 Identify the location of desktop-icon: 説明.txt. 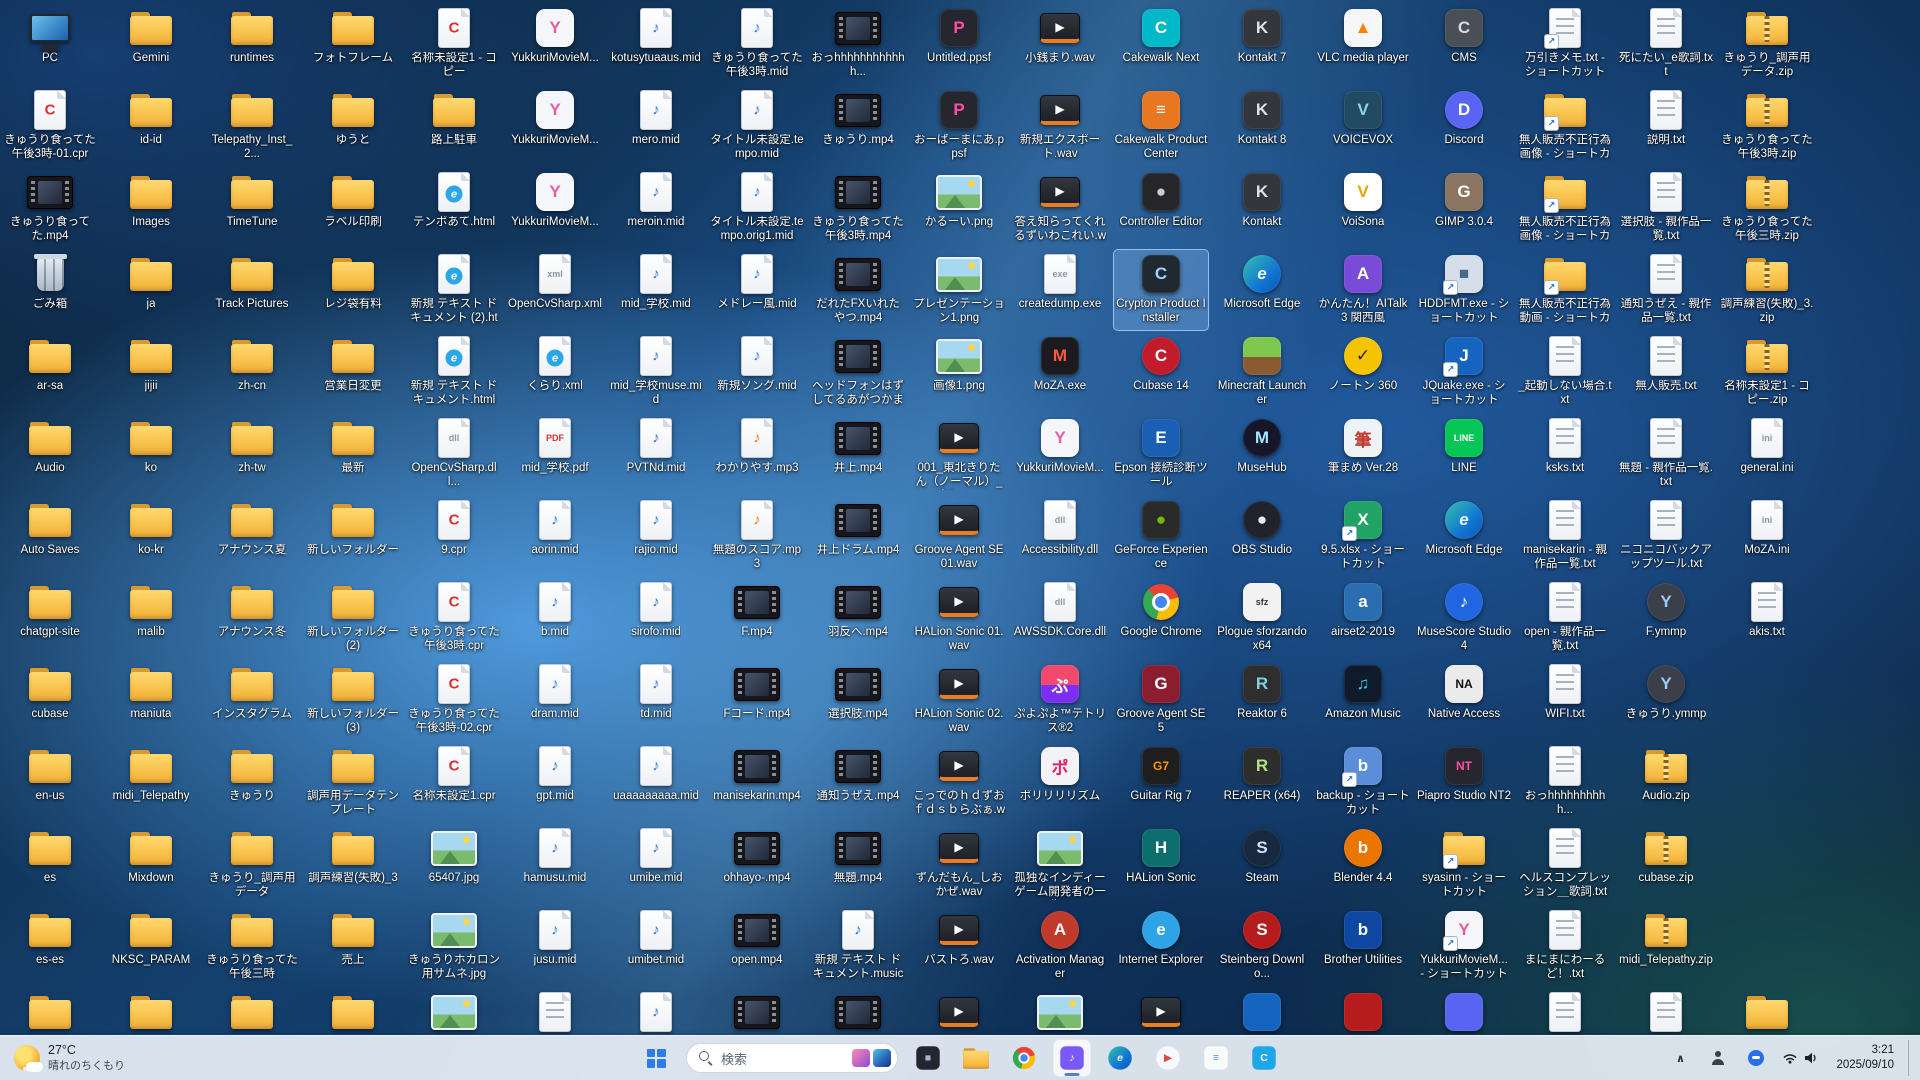
(1666, 126).